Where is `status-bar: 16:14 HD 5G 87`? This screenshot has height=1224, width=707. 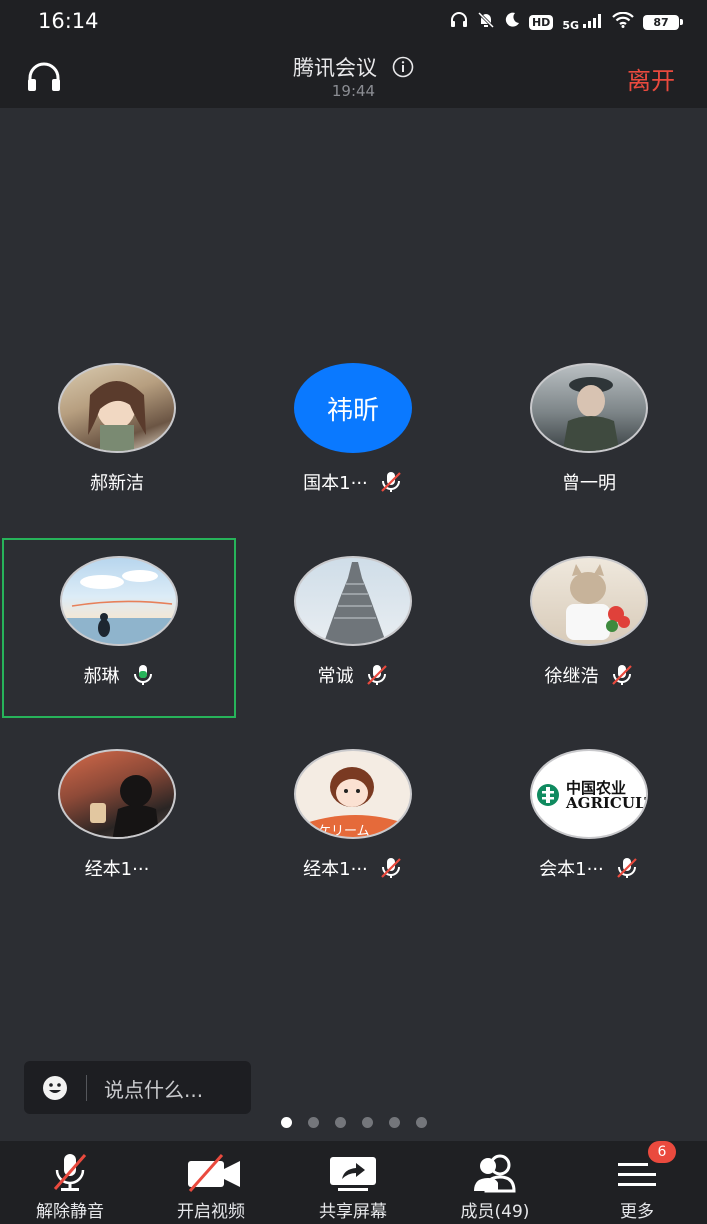
status-bar: 16:14 HD 5G 87 is located at coordinates (353, 22).